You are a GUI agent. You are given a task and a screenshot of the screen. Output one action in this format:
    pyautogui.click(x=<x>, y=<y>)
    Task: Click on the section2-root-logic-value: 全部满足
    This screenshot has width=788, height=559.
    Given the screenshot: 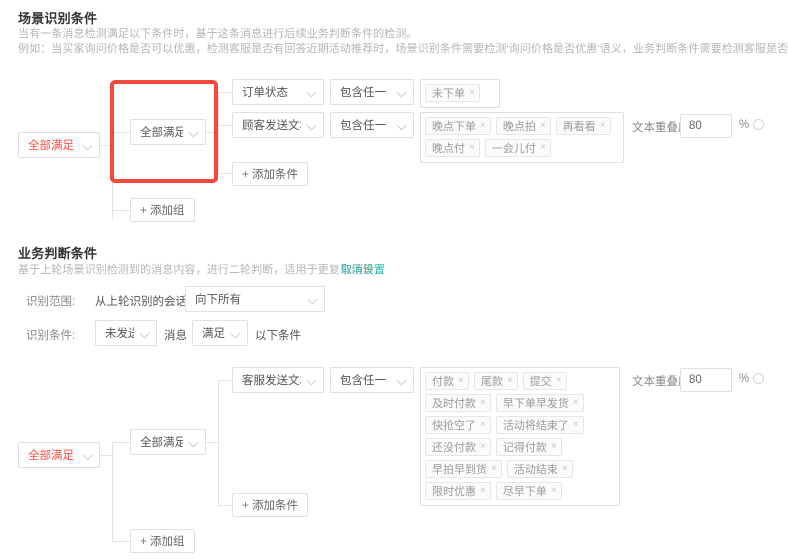 What is the action you would take?
    pyautogui.click(x=51, y=456)
    